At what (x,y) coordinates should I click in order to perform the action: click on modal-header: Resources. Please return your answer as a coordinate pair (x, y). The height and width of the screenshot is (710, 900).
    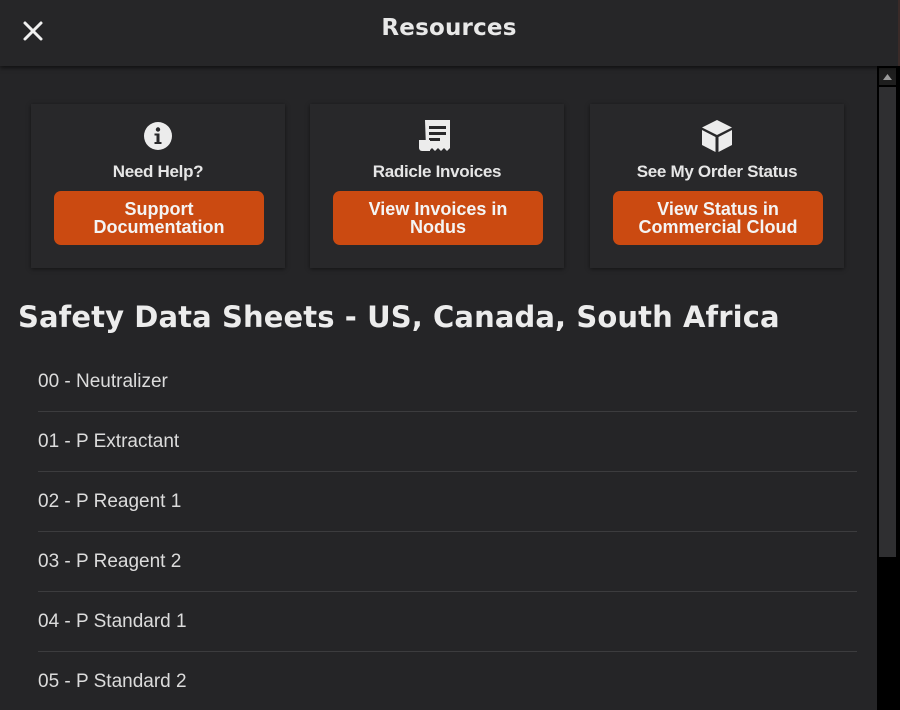
    Looking at the image, I should click on (449, 33).